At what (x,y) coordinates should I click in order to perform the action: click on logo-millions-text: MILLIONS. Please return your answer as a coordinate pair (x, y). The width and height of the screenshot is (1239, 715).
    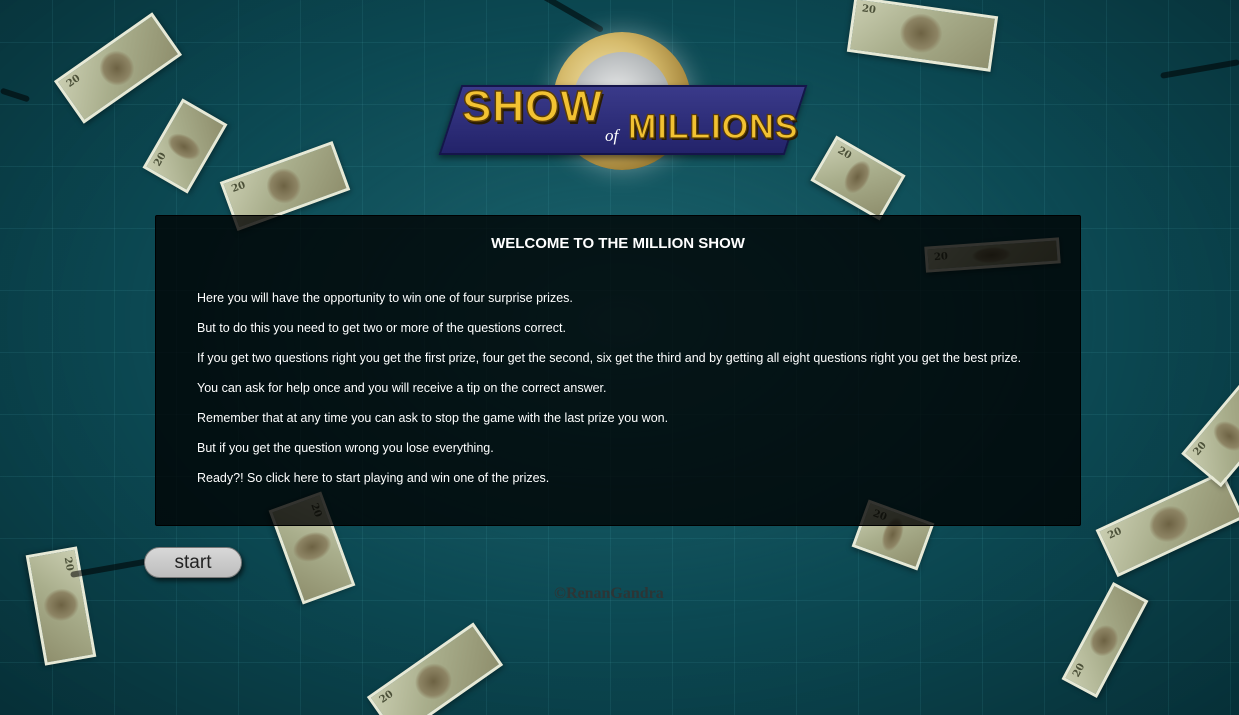
    Looking at the image, I should click on (713, 126).